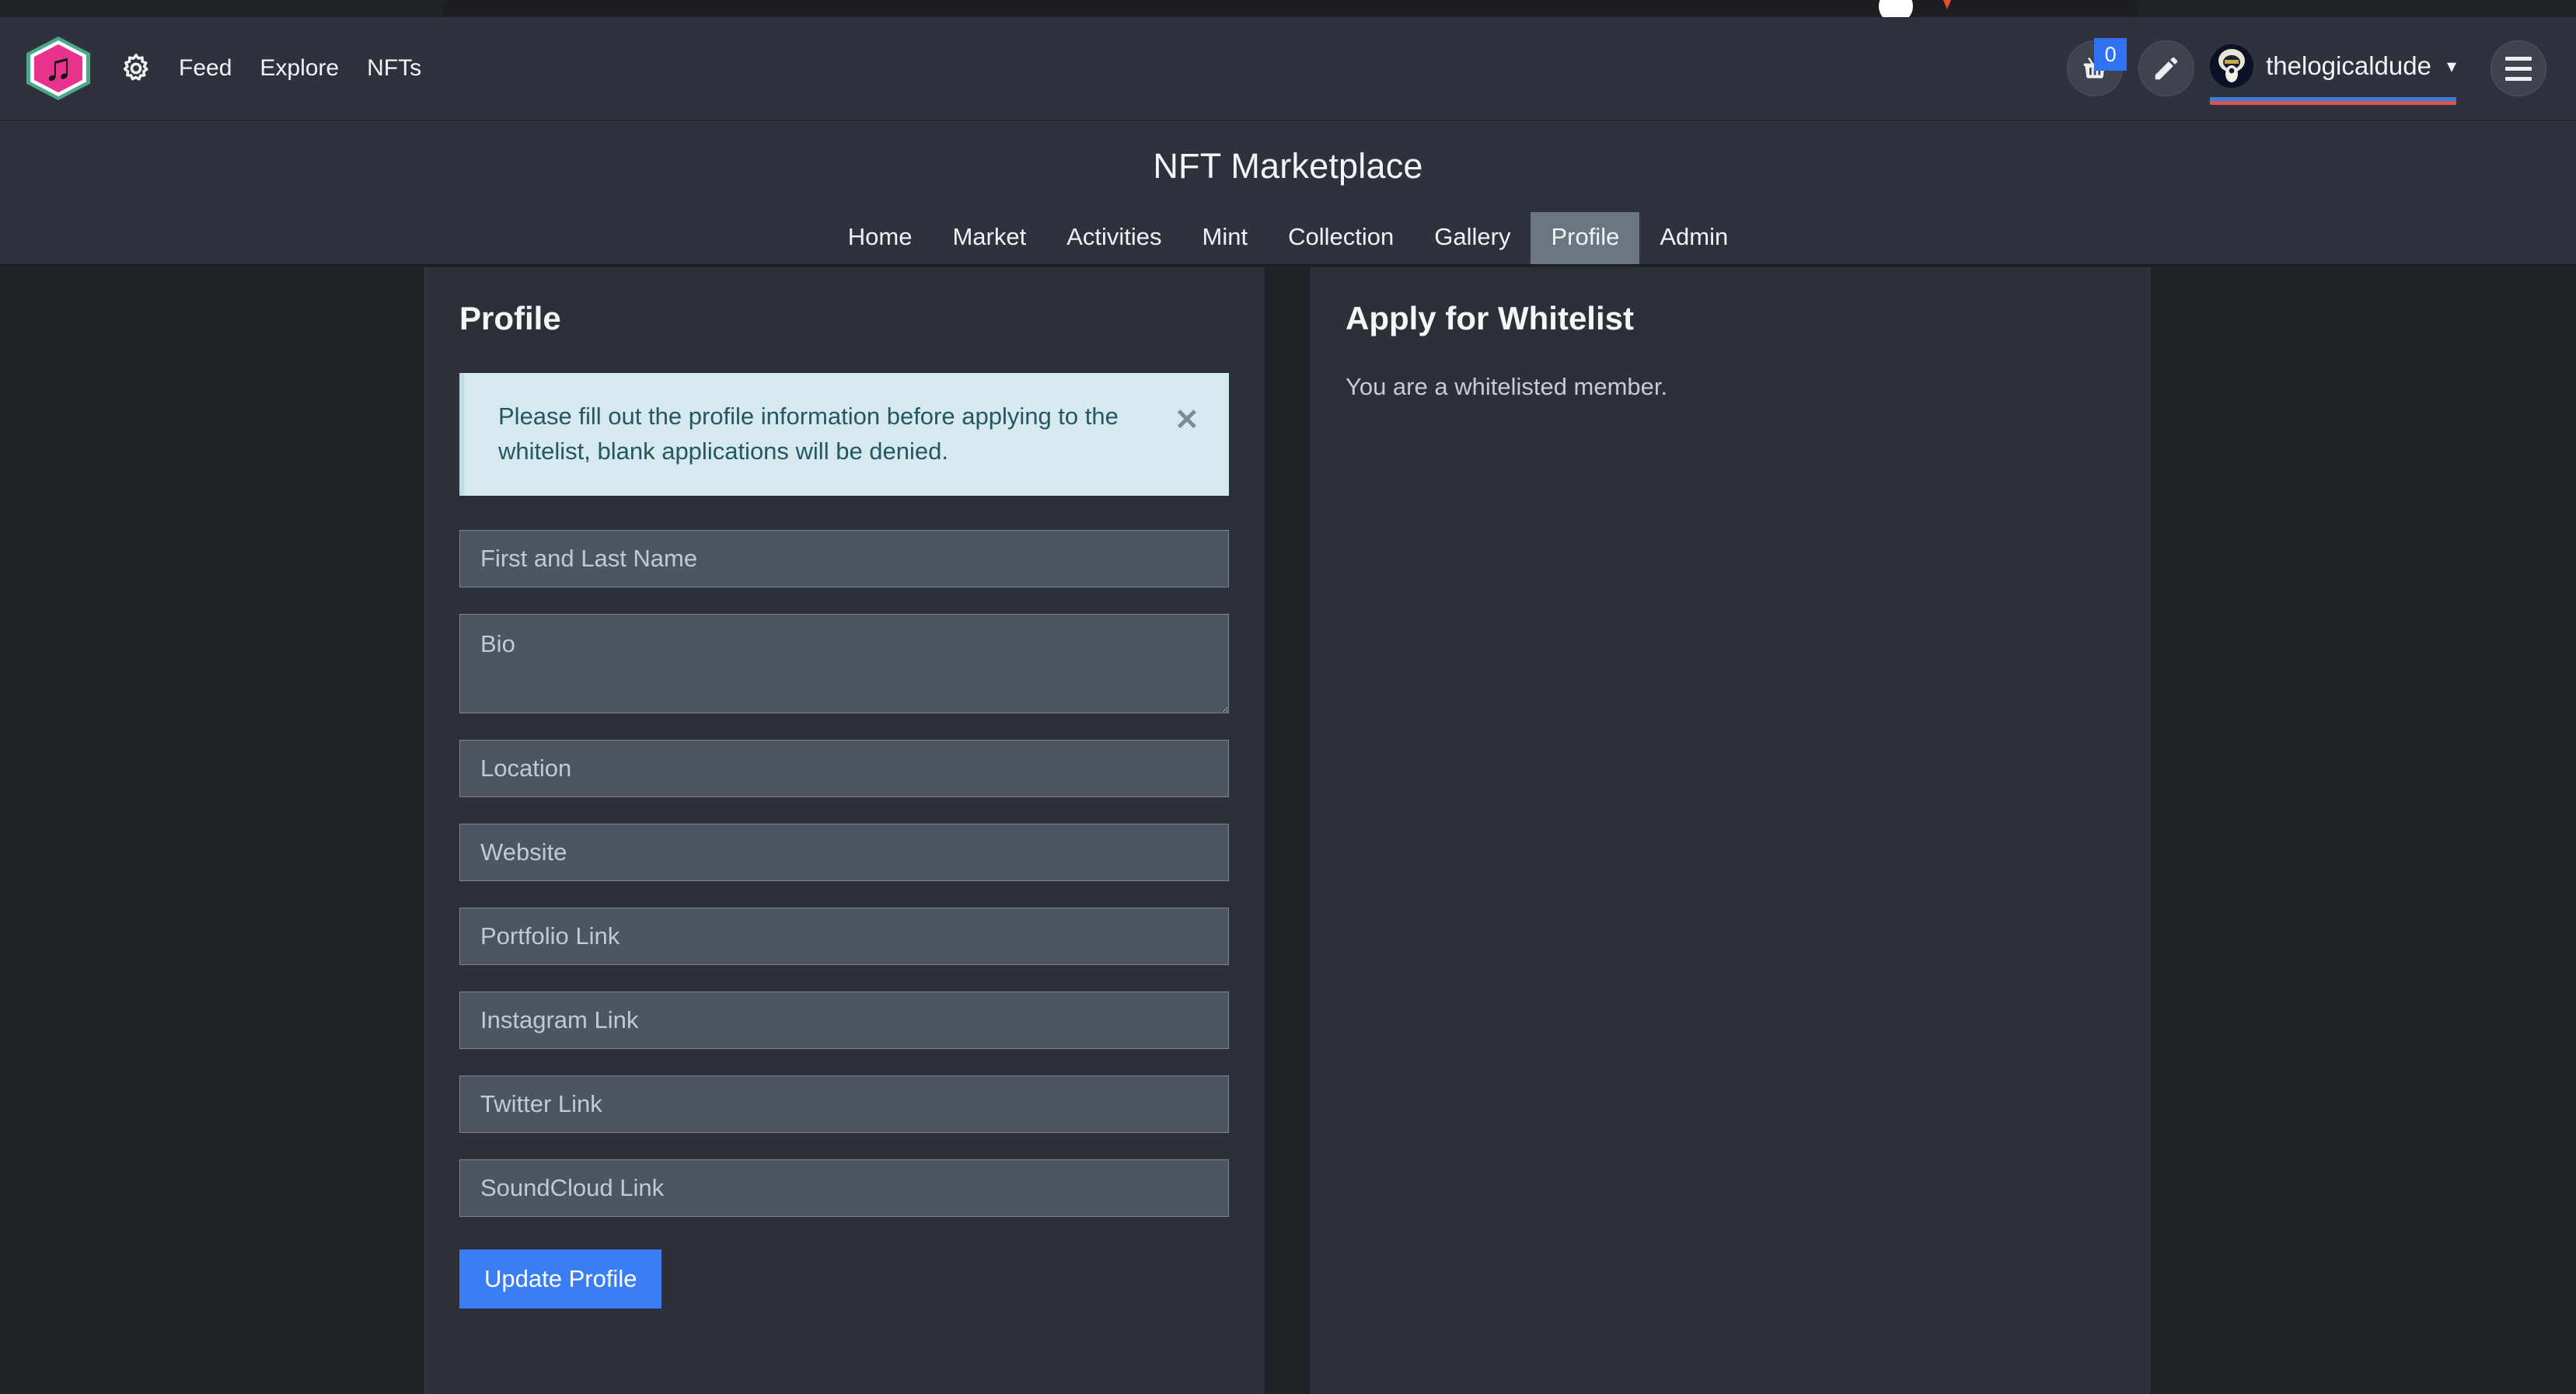 The height and width of the screenshot is (1394, 2576). I want to click on logo-music-note-glyph: ♫, so click(59, 67).